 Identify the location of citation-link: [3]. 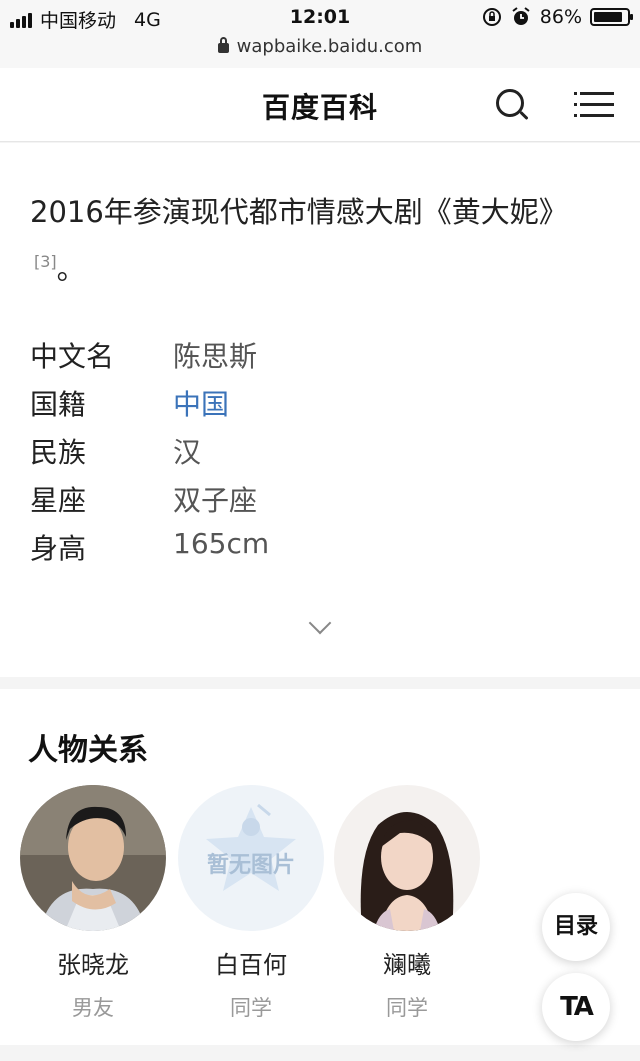
(45, 261).